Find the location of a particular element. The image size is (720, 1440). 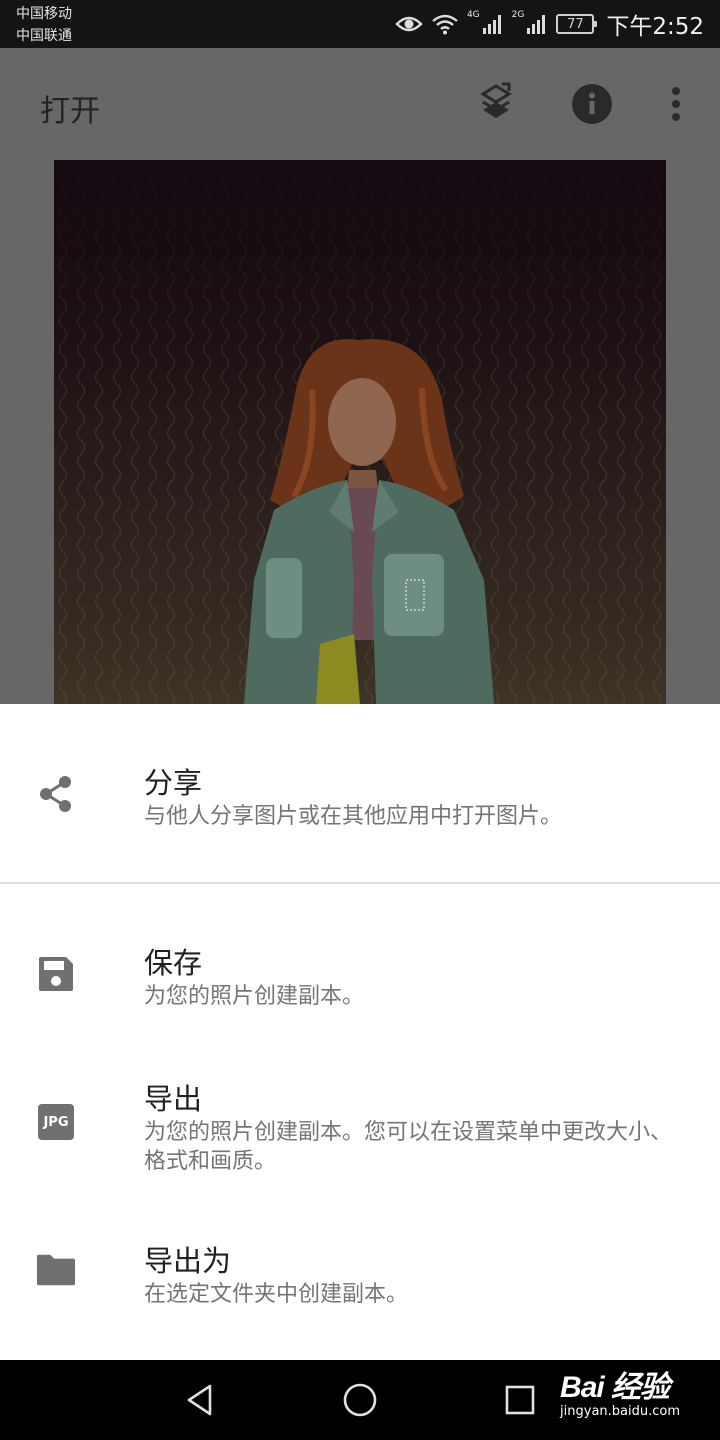

export-option: JPG 导出 为您的照片创建副本。您可以在设置菜单中更改大小、格式和画质。 is located at coordinates (360, 1130).